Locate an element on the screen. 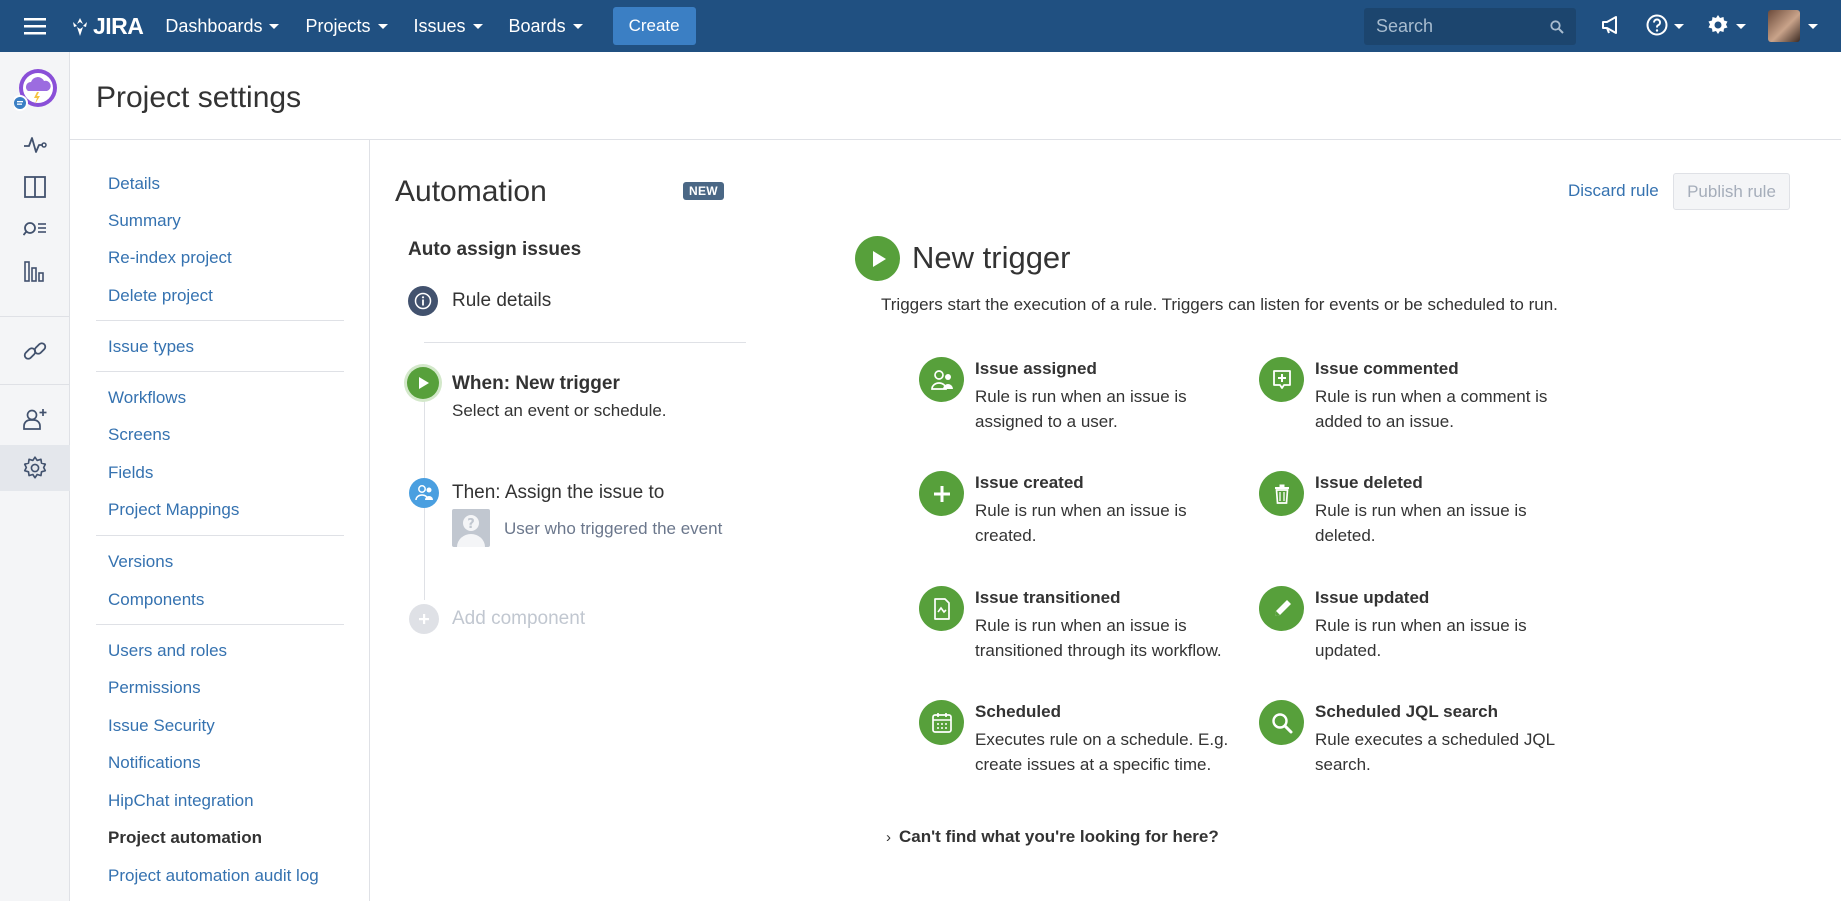  nav-item-users-and-roles: Users and roles is located at coordinates (167, 651).